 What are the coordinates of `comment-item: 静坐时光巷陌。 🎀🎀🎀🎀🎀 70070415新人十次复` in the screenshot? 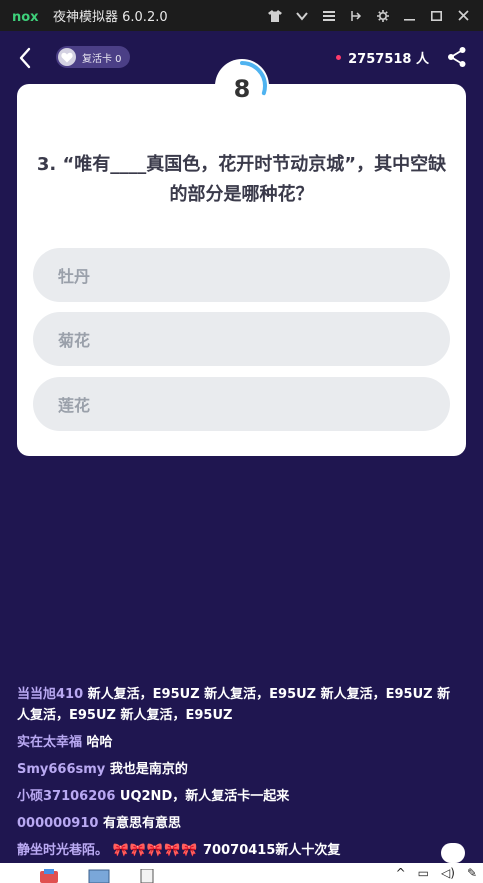 It's located at (237, 850).